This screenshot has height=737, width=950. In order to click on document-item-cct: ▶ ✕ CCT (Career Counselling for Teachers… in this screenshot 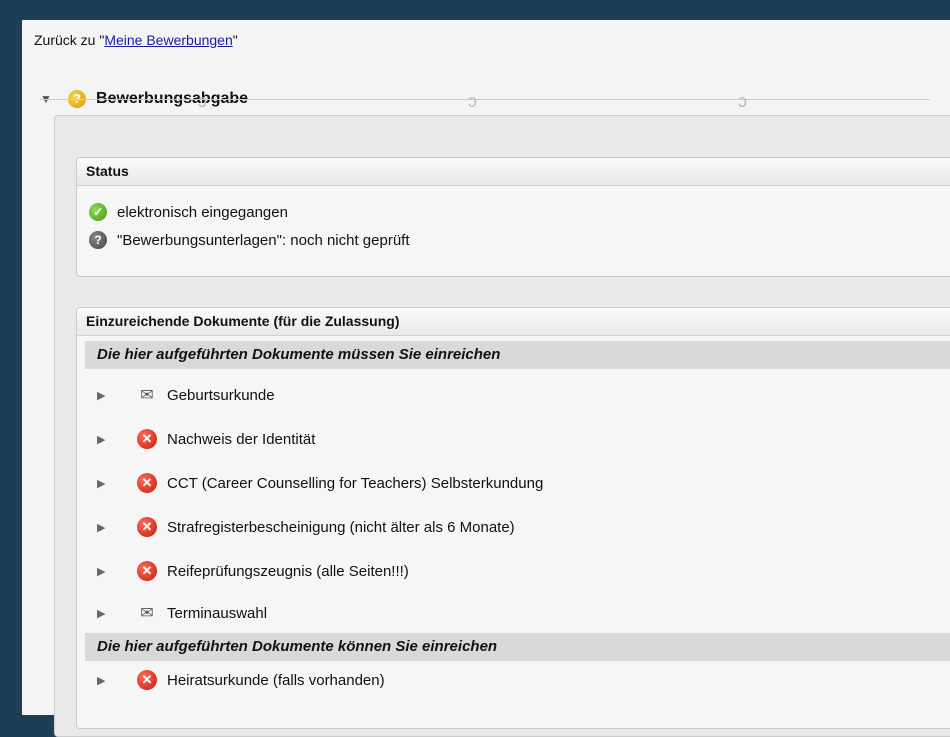, I will do `click(513, 483)`.